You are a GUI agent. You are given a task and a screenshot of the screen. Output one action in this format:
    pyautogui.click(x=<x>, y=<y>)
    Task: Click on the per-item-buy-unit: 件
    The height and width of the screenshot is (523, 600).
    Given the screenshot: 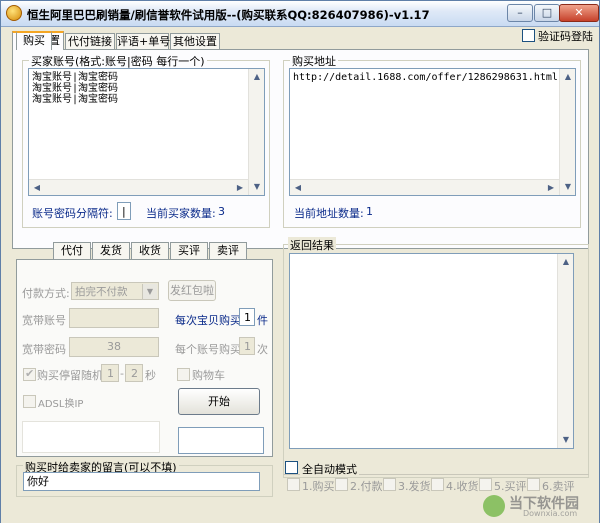 What is the action you would take?
    pyautogui.click(x=262, y=320)
    